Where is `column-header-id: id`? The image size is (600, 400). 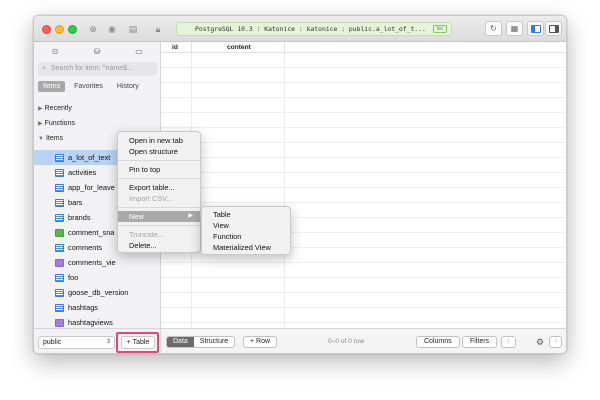 column-header-id: id is located at coordinates (176, 47).